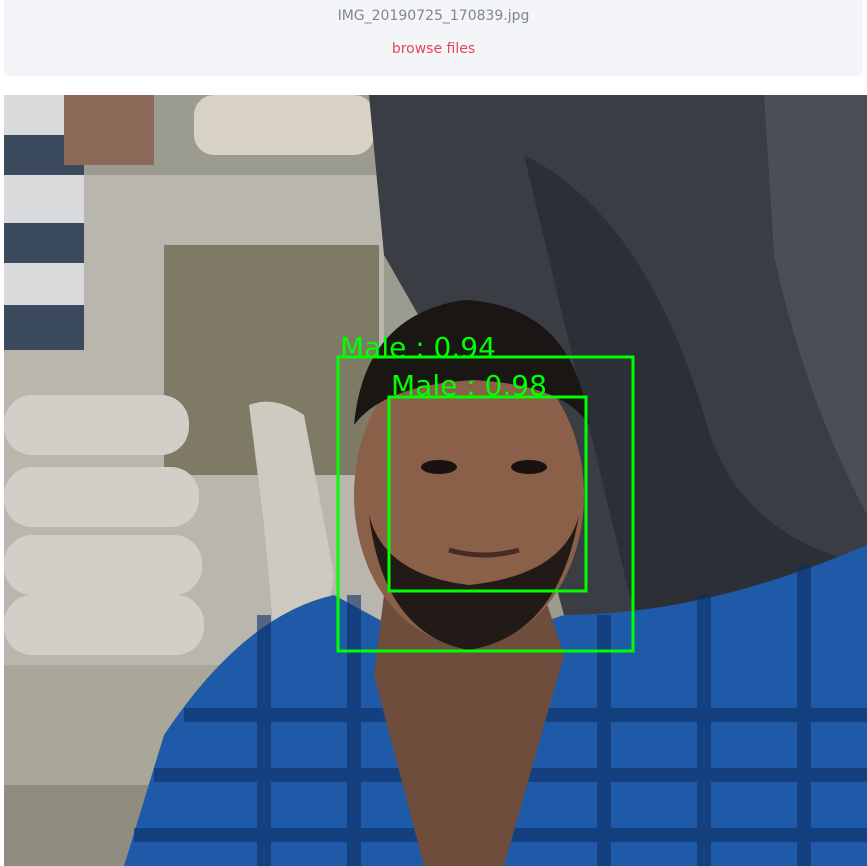  I want to click on browse-files-link: browse files, so click(433, 49).